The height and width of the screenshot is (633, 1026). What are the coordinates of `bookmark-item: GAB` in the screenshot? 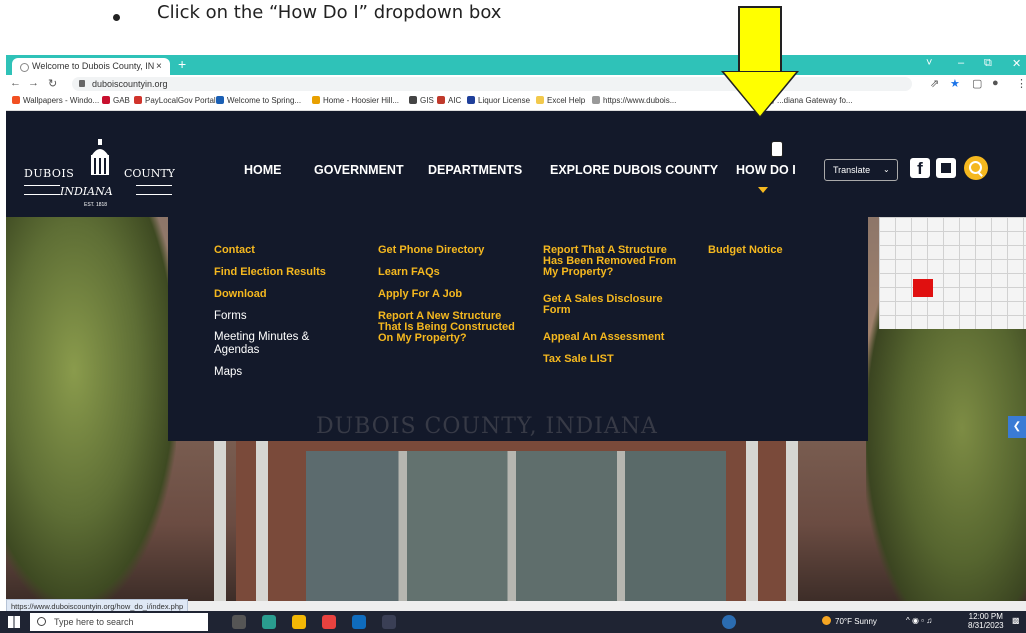 It's located at (116, 100).